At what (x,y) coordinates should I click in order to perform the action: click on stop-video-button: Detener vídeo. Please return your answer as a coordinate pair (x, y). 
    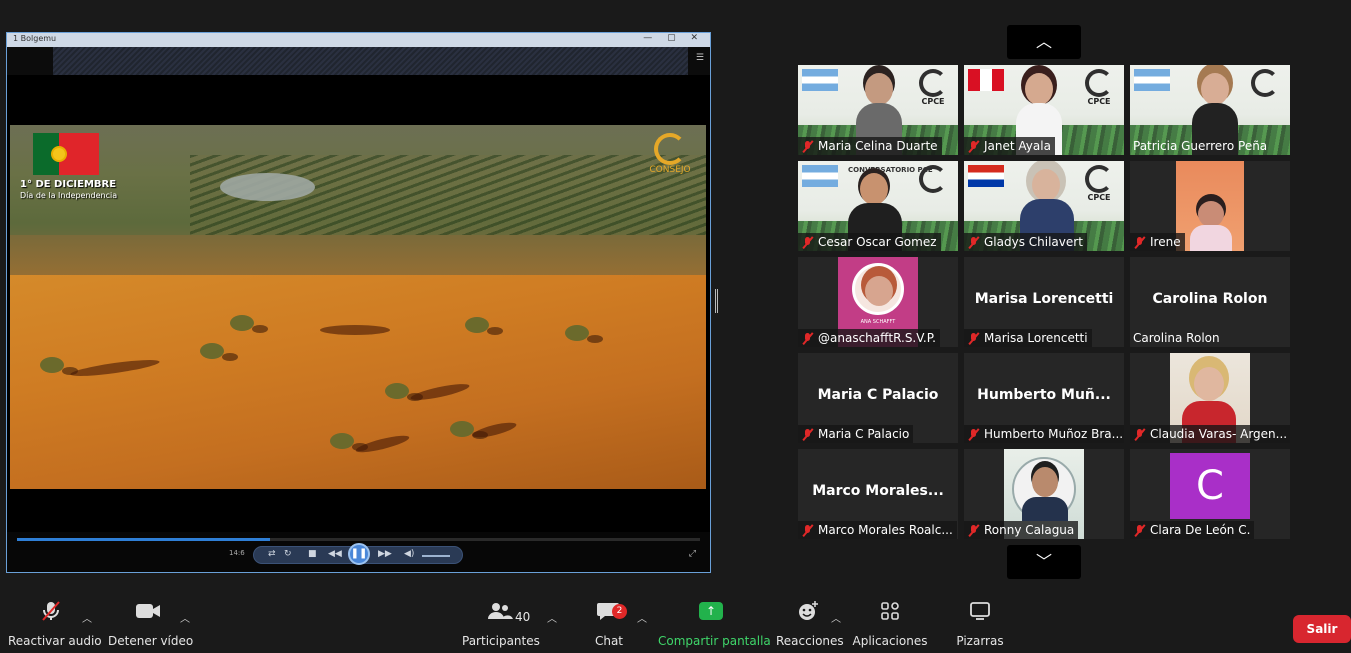
    Looking at the image, I should click on (151, 624).